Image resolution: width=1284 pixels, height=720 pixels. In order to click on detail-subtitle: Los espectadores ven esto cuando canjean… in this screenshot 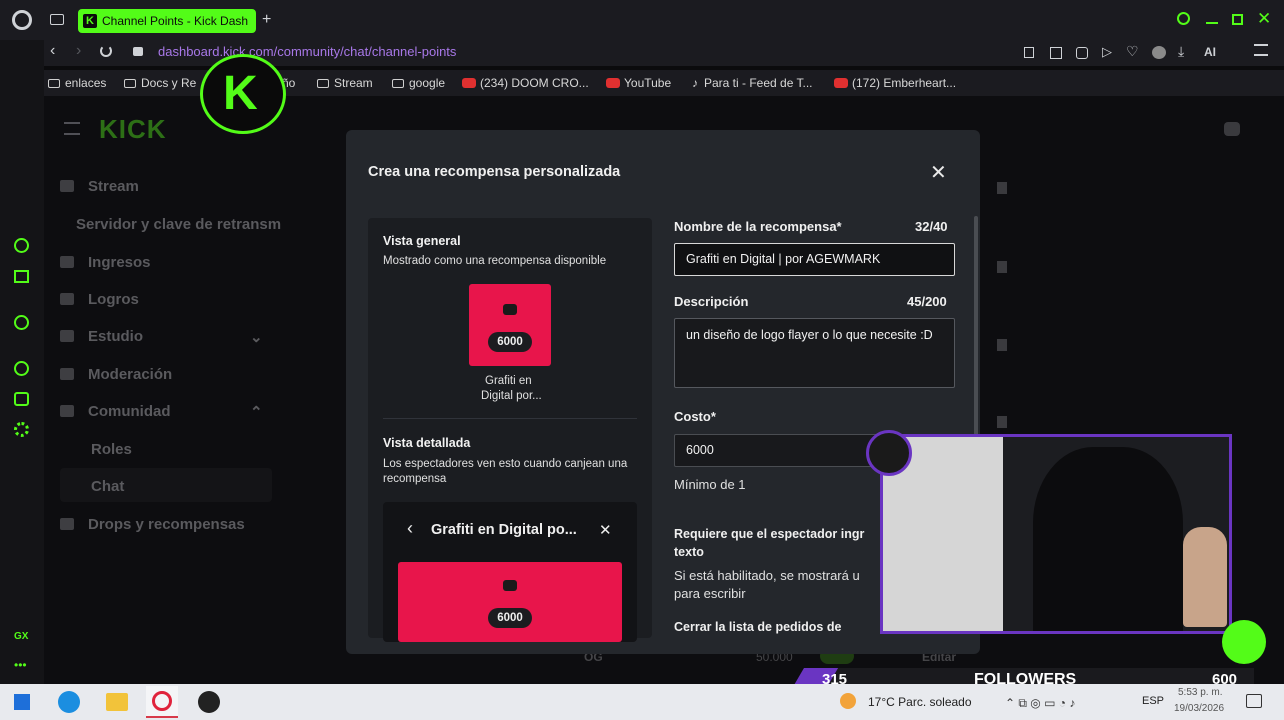, I will do `click(505, 471)`.